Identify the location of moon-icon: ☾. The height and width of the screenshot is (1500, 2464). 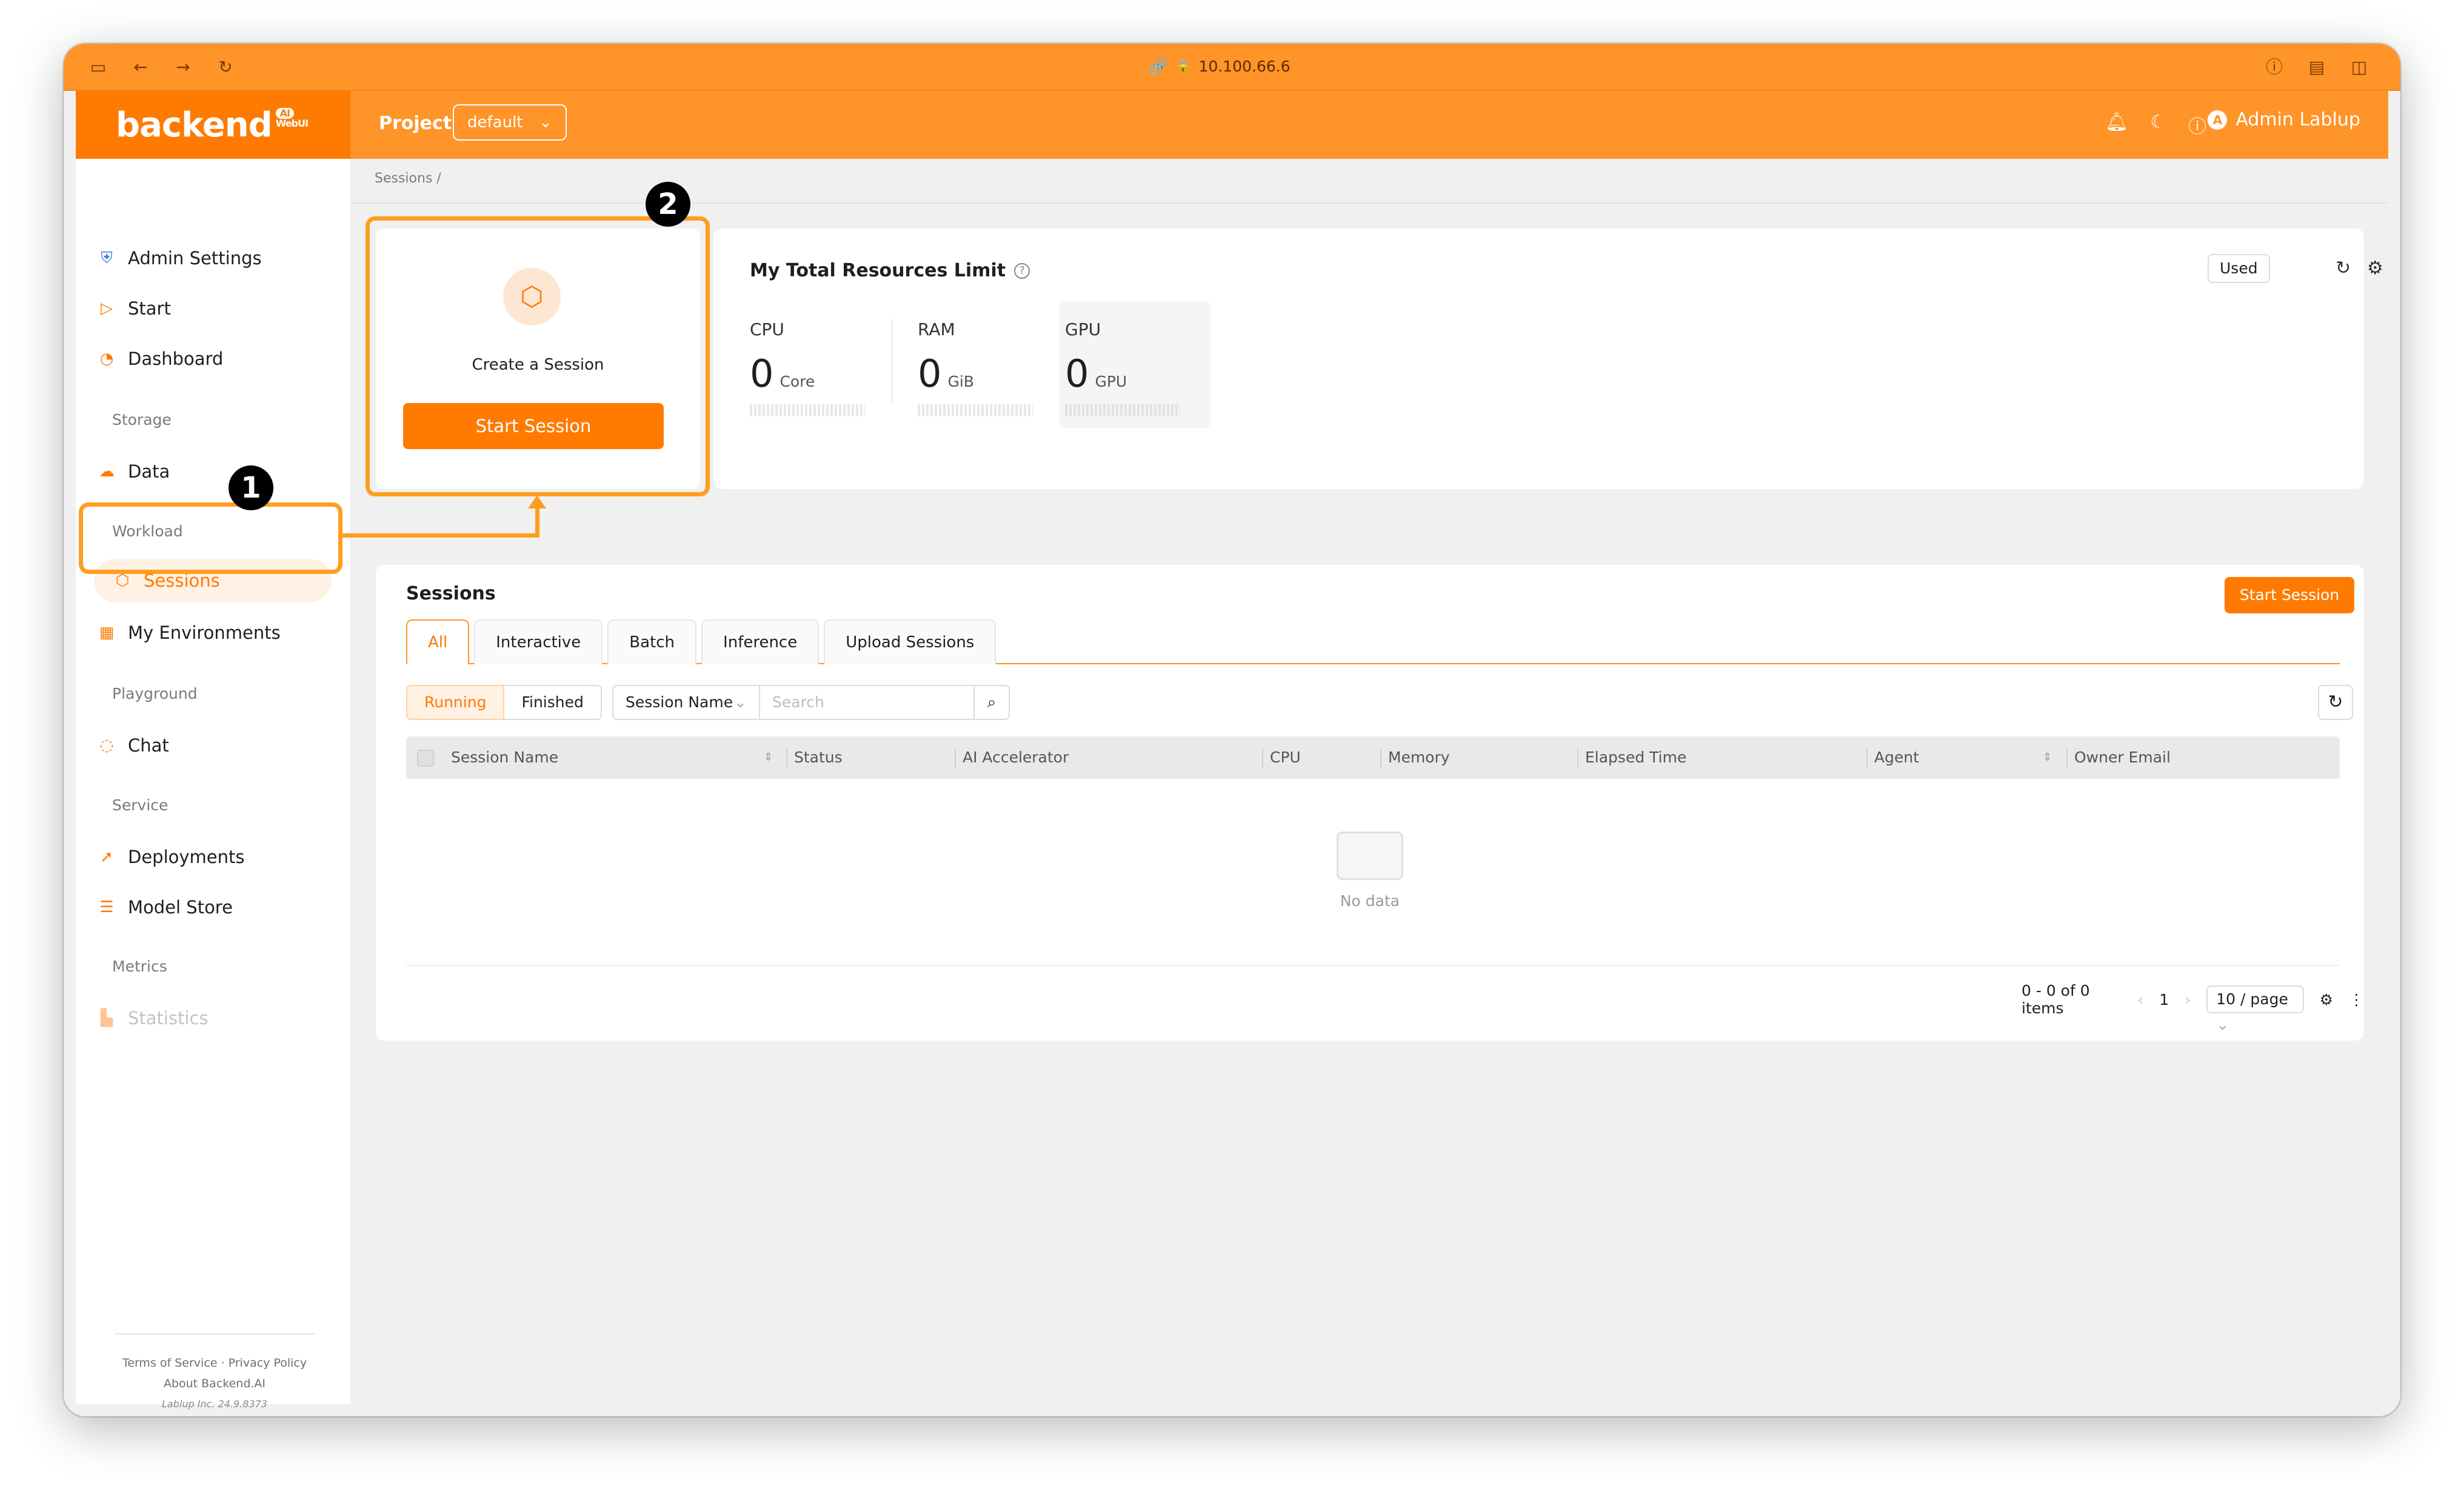
(2158, 125).